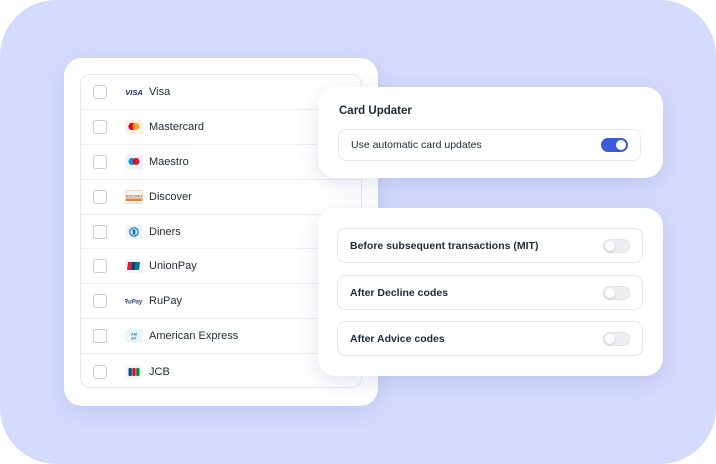 This screenshot has width=716, height=464. I want to click on svg-text: RuPay, so click(134, 303).